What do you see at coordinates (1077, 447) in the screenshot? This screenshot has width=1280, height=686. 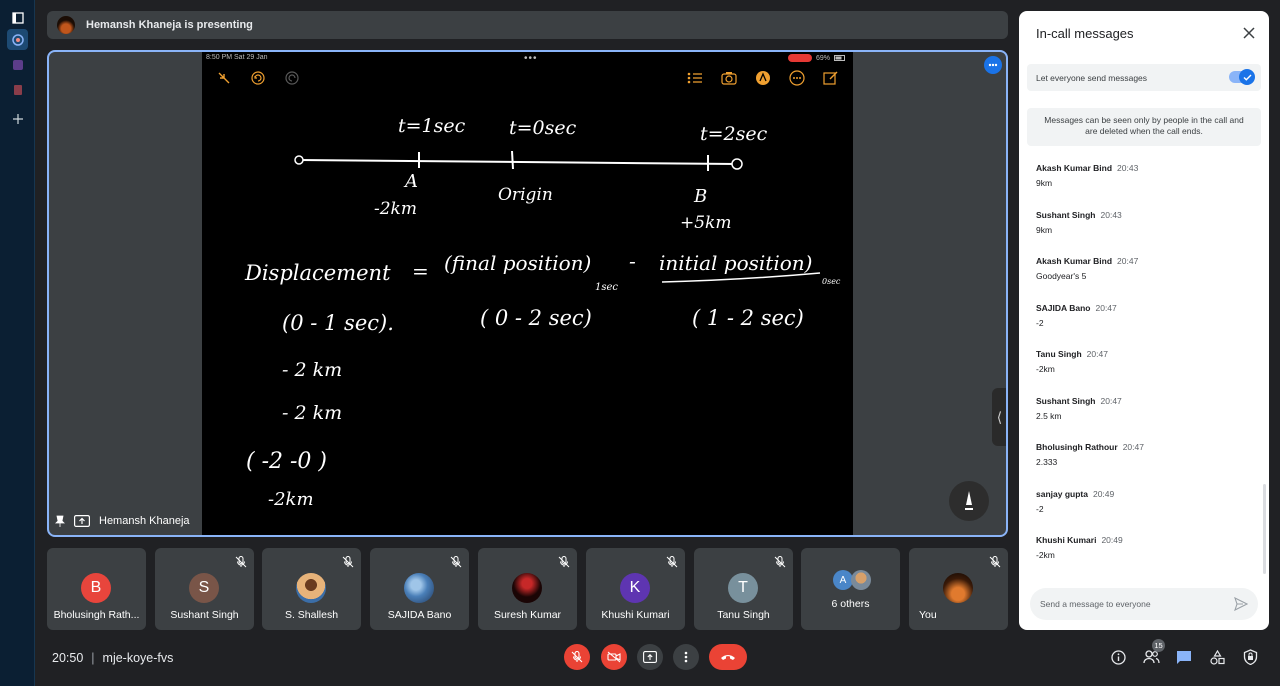 I see `message-sender: Bholusingh Rathour` at bounding box center [1077, 447].